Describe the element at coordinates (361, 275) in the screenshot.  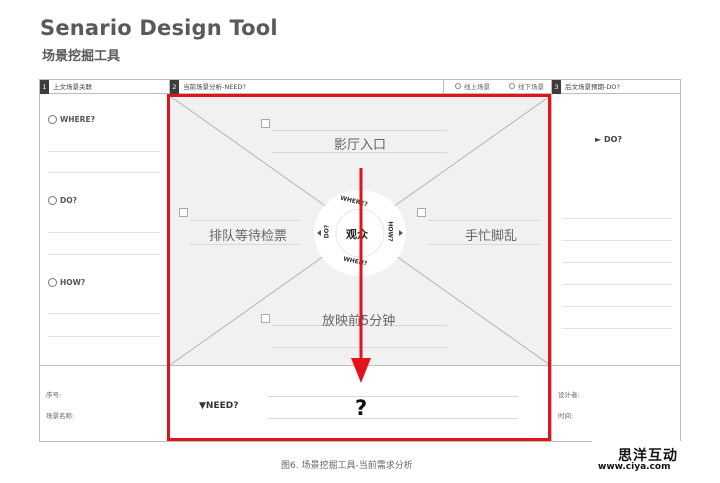
I see `down-arrow-icon` at that location.